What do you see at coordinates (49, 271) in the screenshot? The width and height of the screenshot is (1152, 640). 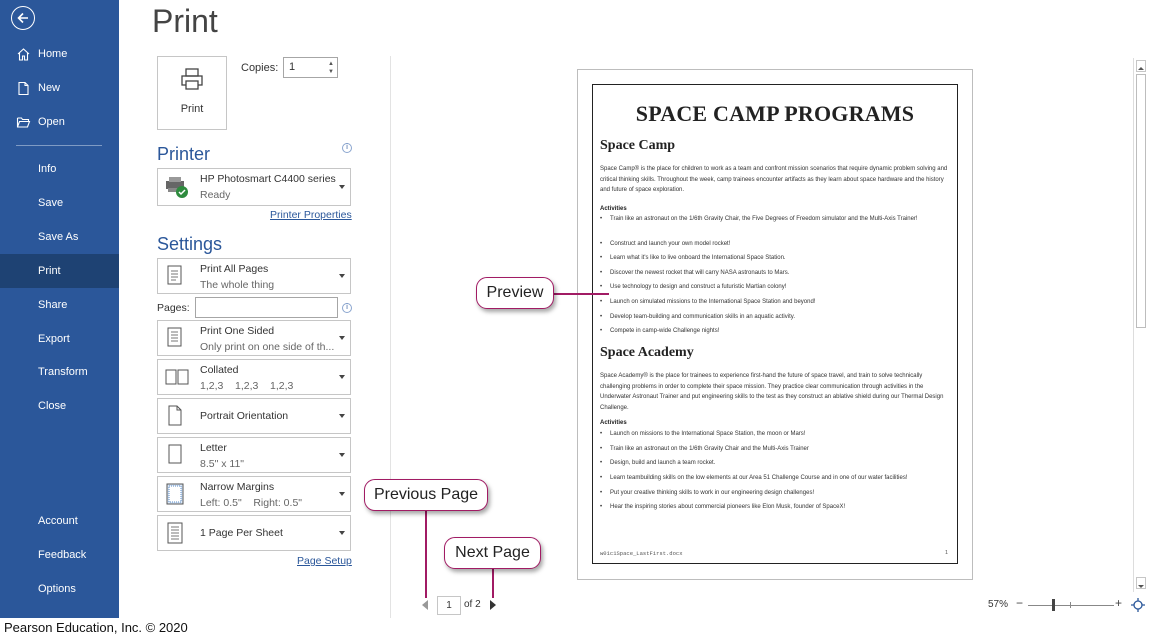 I see `sidebar-item-label: Print` at bounding box center [49, 271].